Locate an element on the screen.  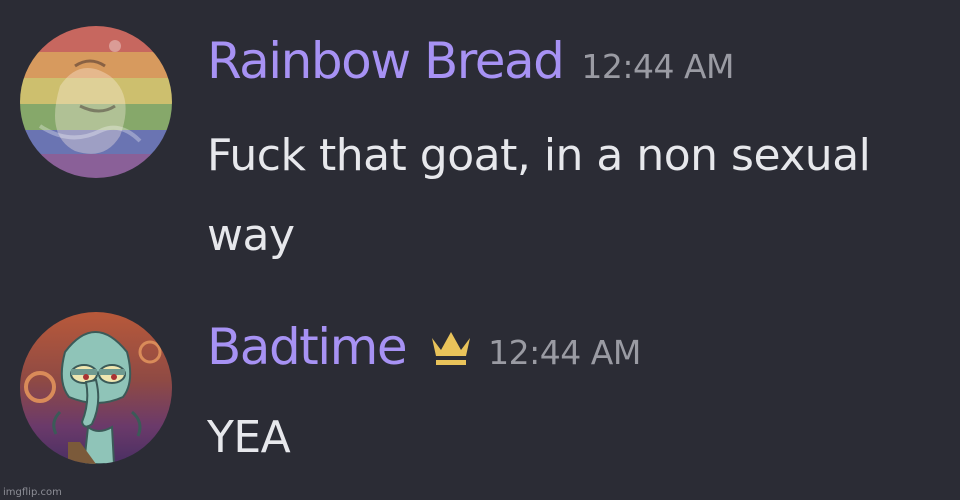
rainbow-pride-avatar-icon is located at coordinates (96, 102).